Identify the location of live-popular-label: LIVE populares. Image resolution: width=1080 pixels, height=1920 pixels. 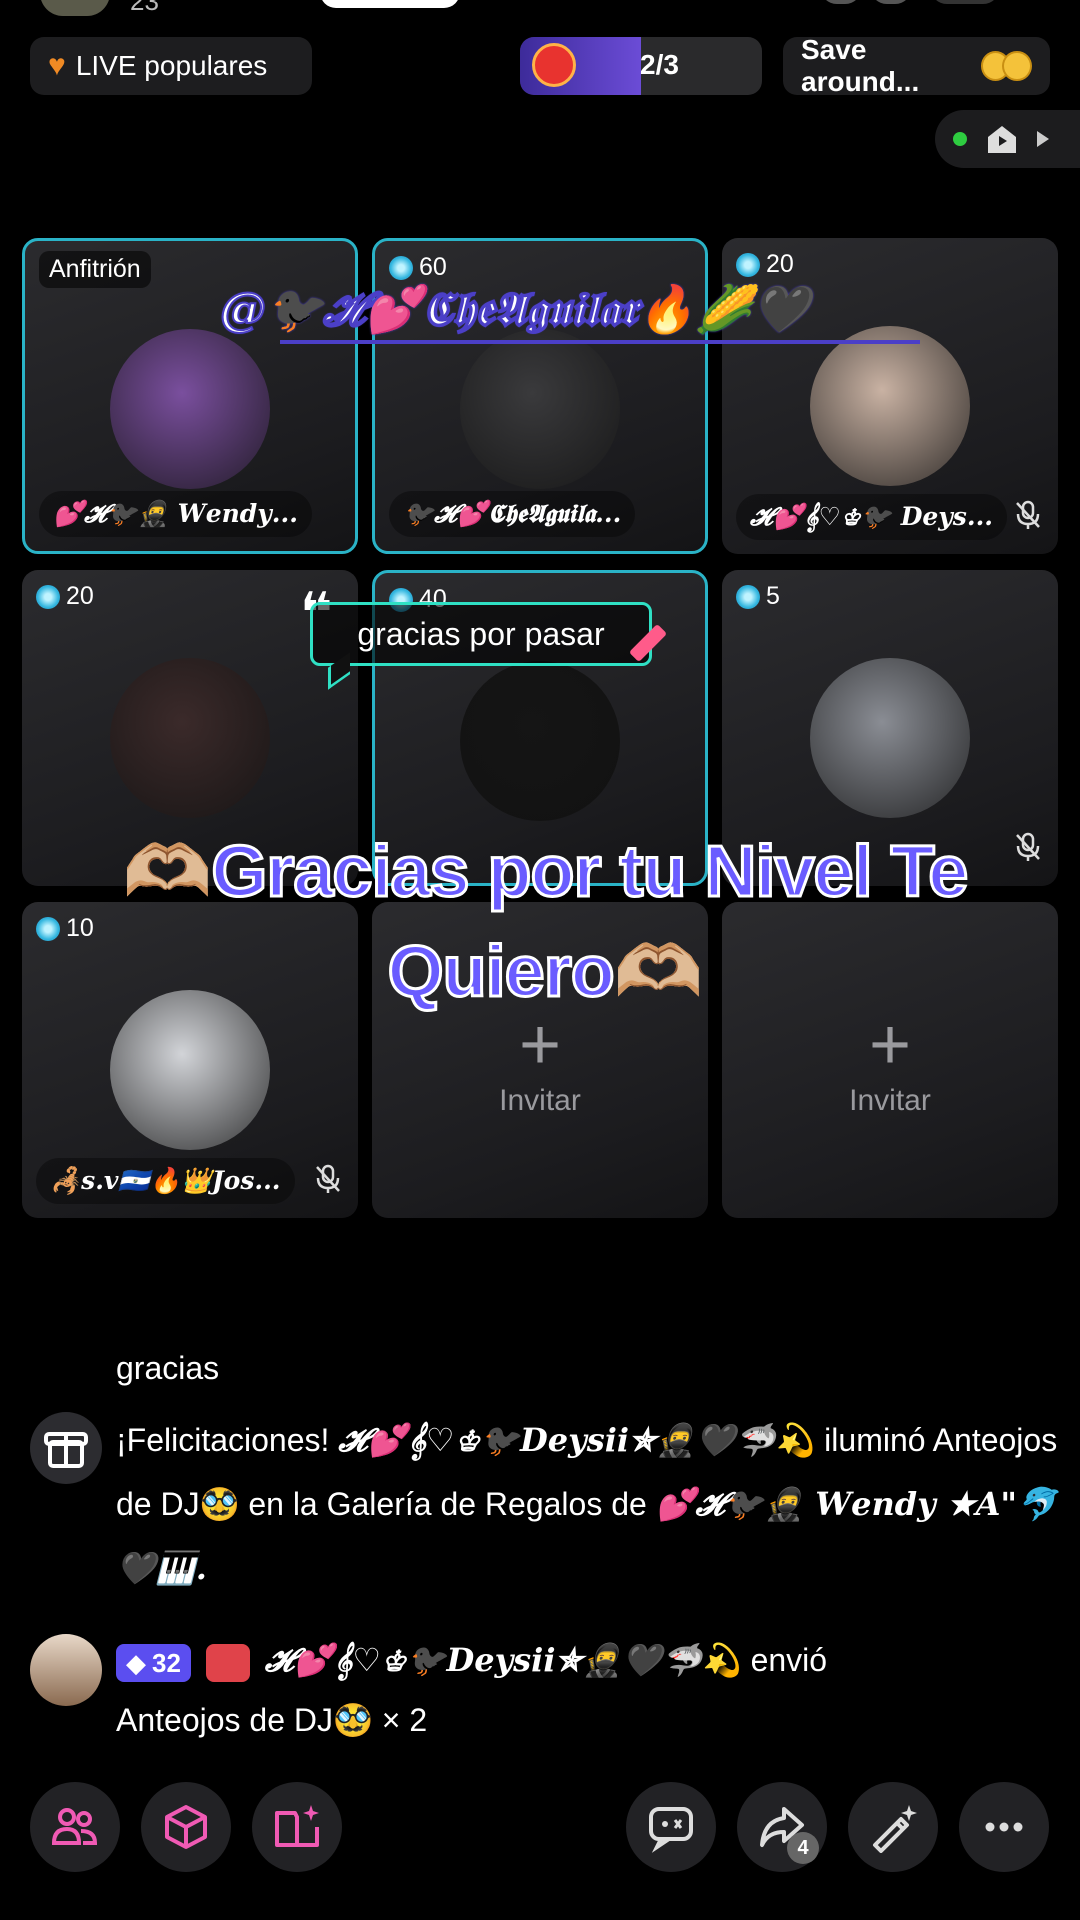
(171, 65).